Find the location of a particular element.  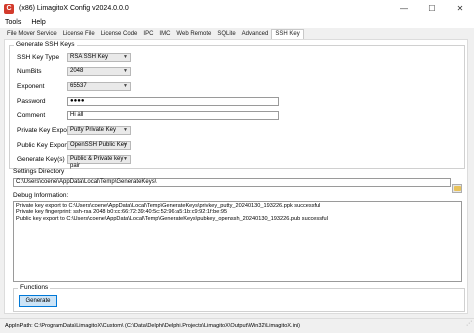

functions-group: Functions is located at coordinates (239, 298).